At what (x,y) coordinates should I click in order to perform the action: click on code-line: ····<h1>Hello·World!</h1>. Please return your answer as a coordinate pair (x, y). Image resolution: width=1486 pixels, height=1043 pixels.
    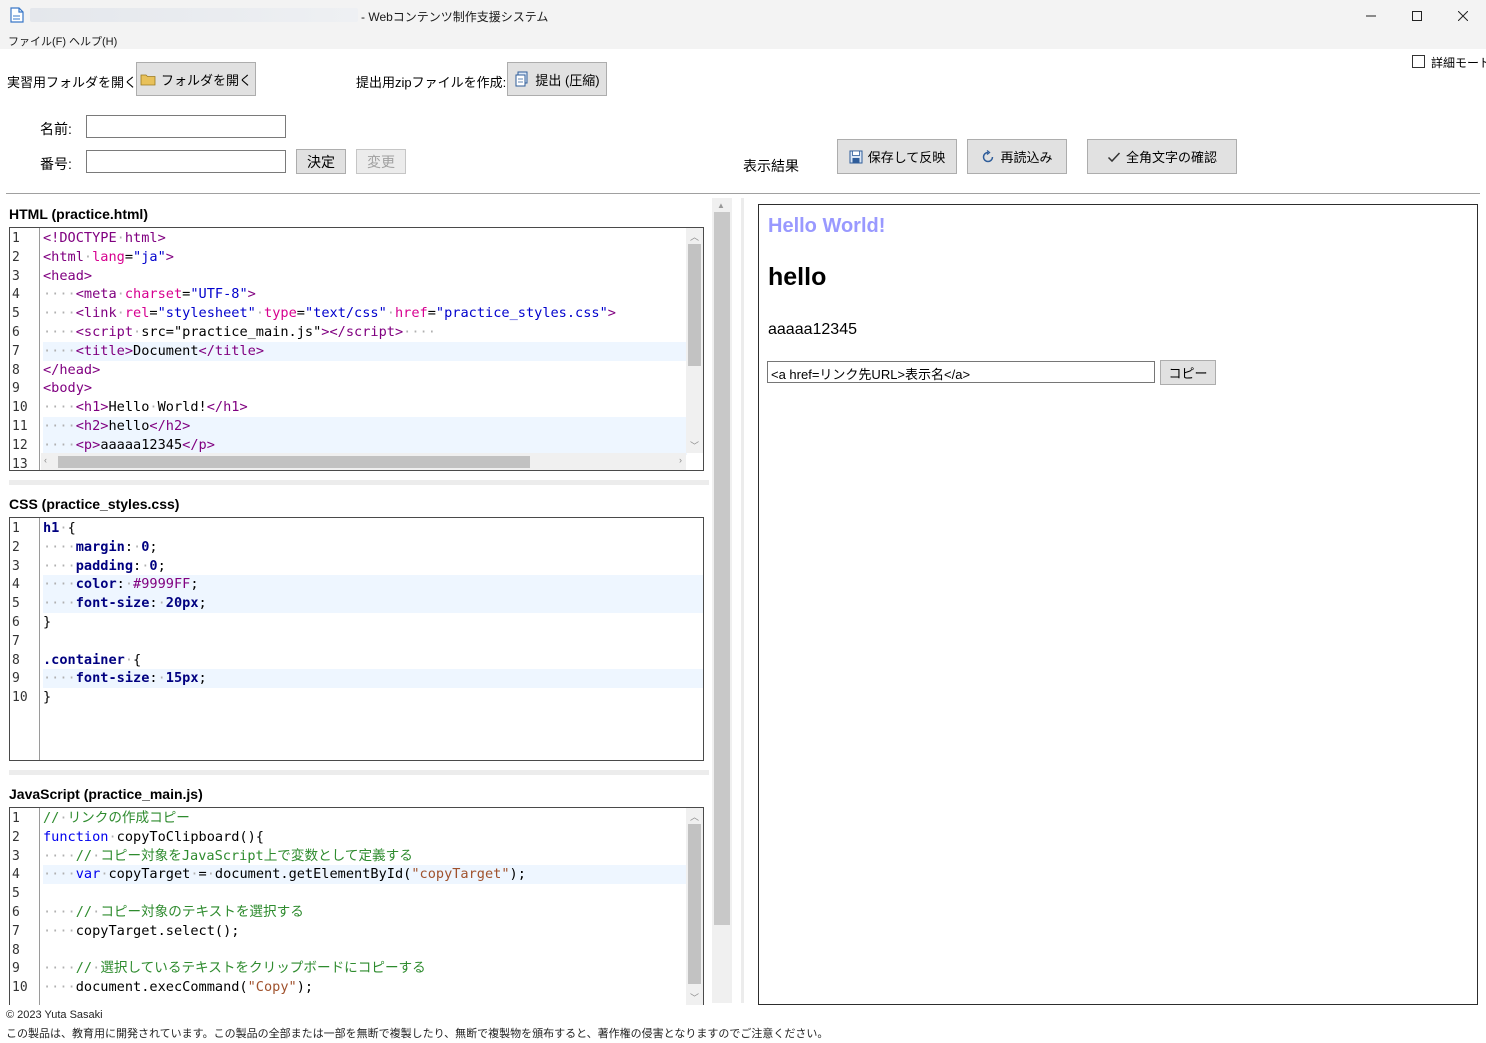
    Looking at the image, I should click on (145, 407).